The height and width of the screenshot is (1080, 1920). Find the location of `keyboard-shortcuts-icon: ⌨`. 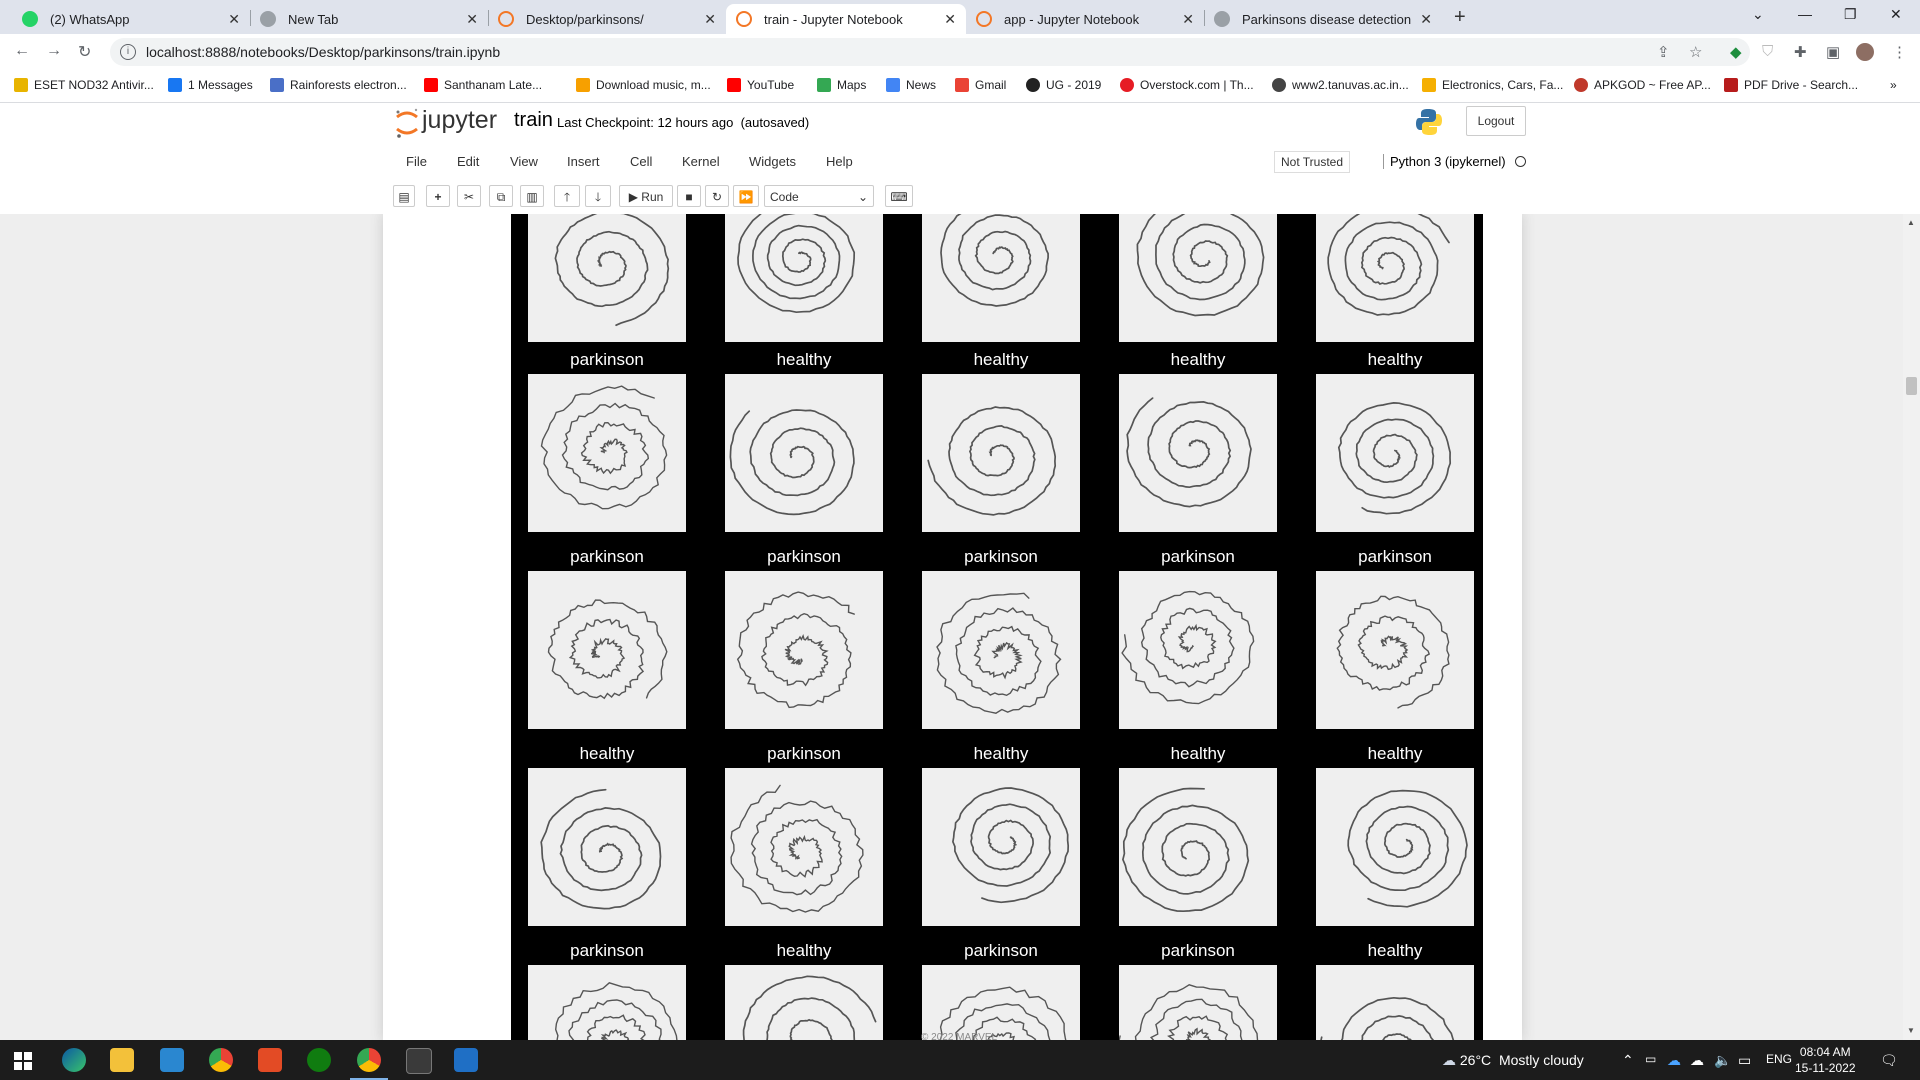

keyboard-shortcuts-icon: ⌨ is located at coordinates (899, 196).